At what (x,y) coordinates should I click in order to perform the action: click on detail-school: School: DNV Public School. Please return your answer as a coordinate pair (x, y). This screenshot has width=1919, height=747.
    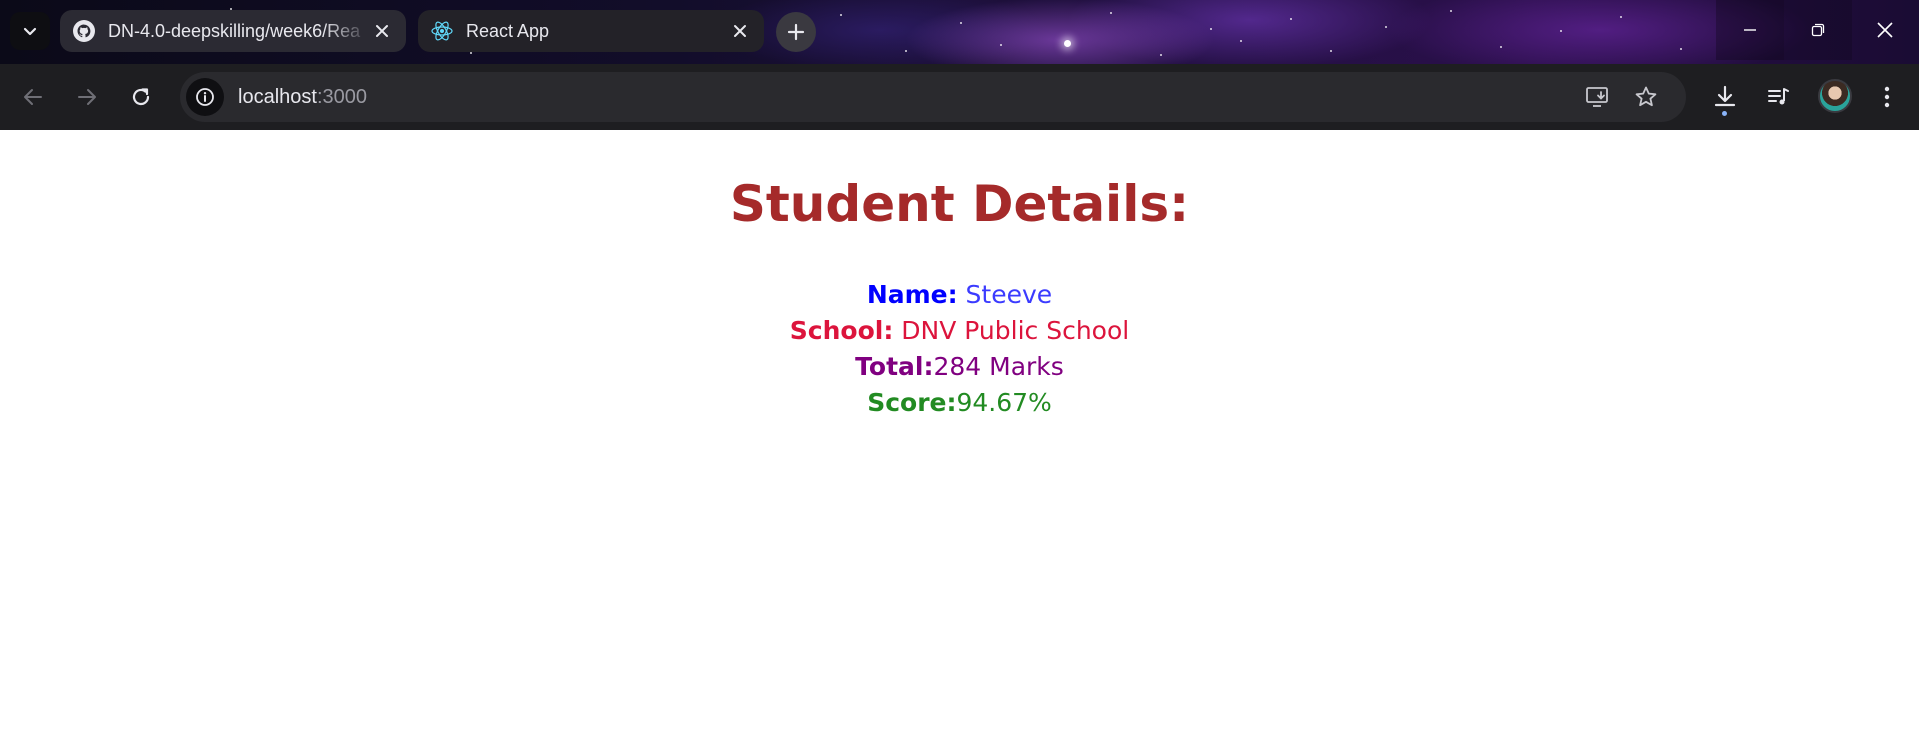
    Looking at the image, I should click on (959, 331).